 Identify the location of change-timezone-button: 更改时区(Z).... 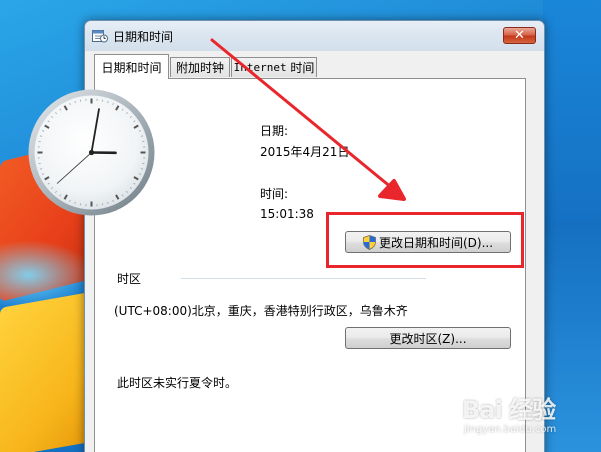
(428, 338).